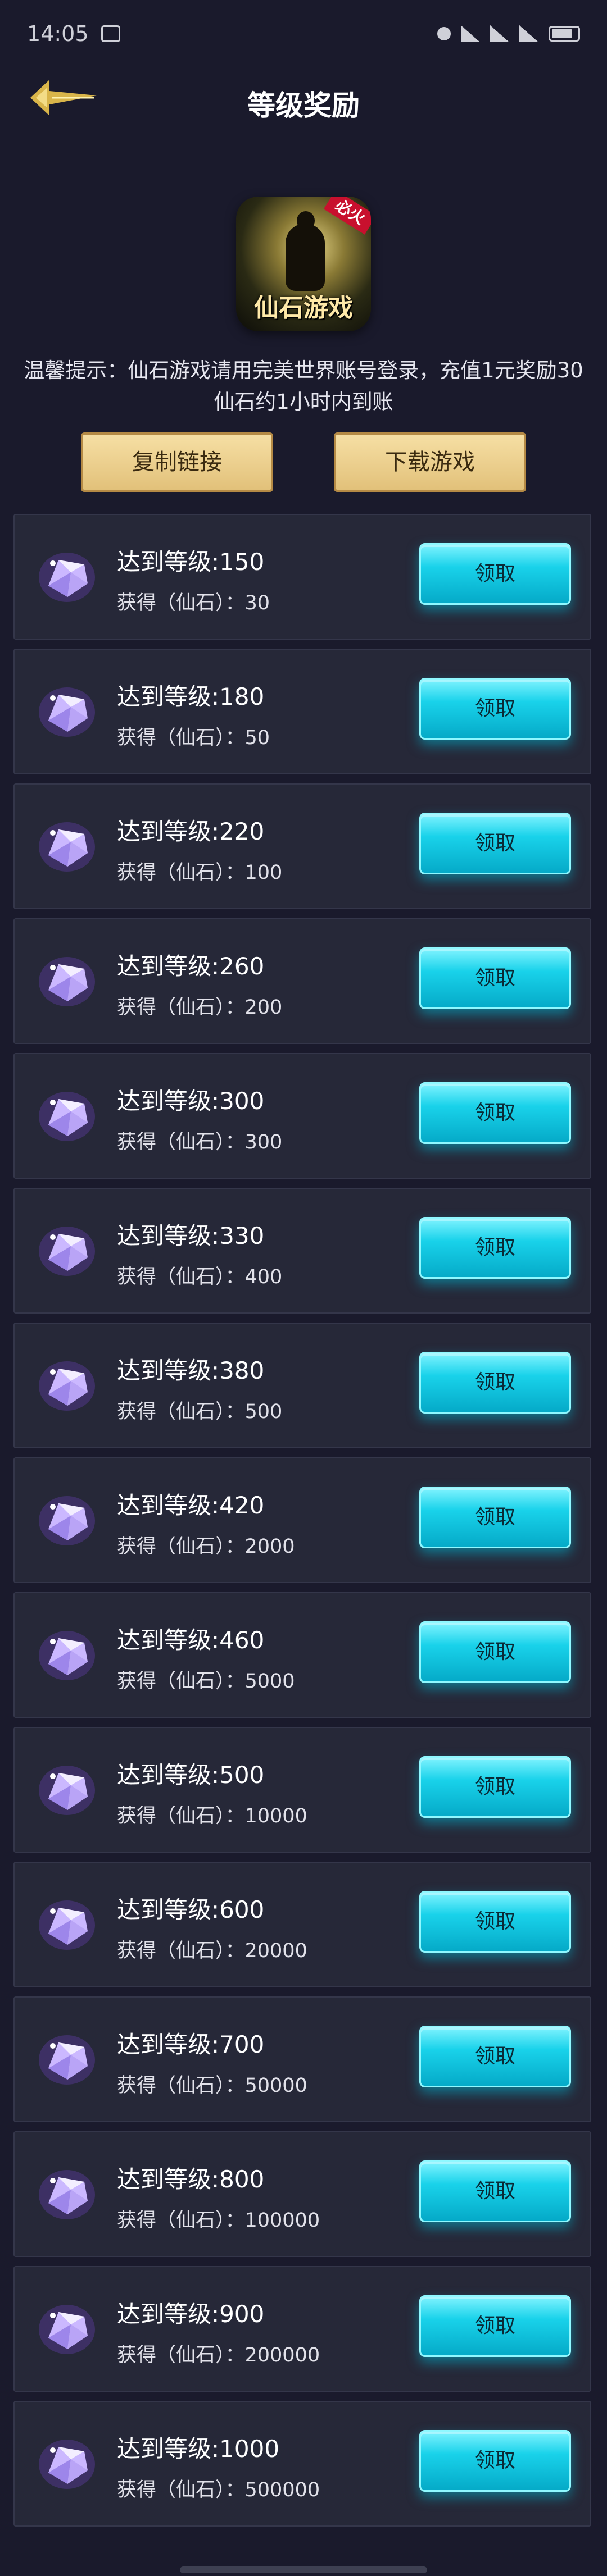 This screenshot has width=607, height=2576. Describe the element at coordinates (303, 33) in the screenshot. I see `status-bar: 14:05` at that location.